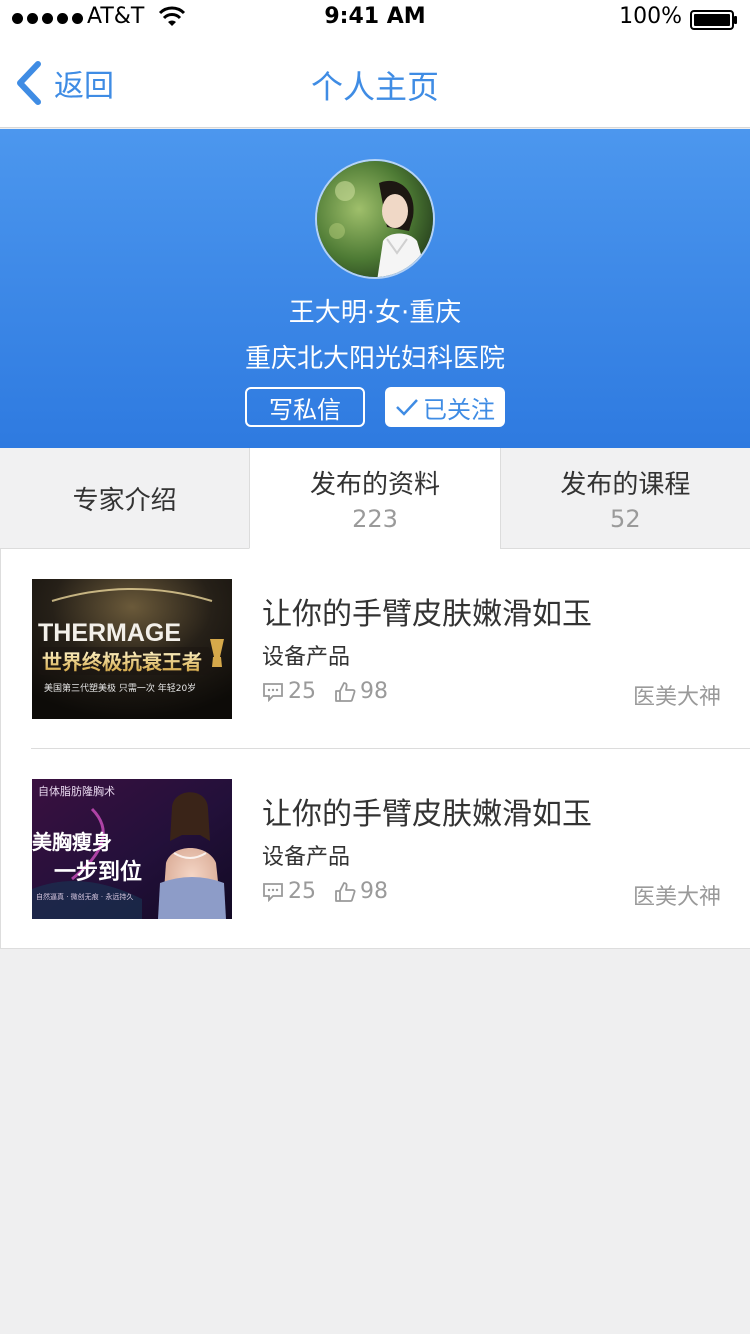 This screenshot has height=1334, width=750. What do you see at coordinates (713, 20) in the screenshot?
I see `battery-icon` at bounding box center [713, 20].